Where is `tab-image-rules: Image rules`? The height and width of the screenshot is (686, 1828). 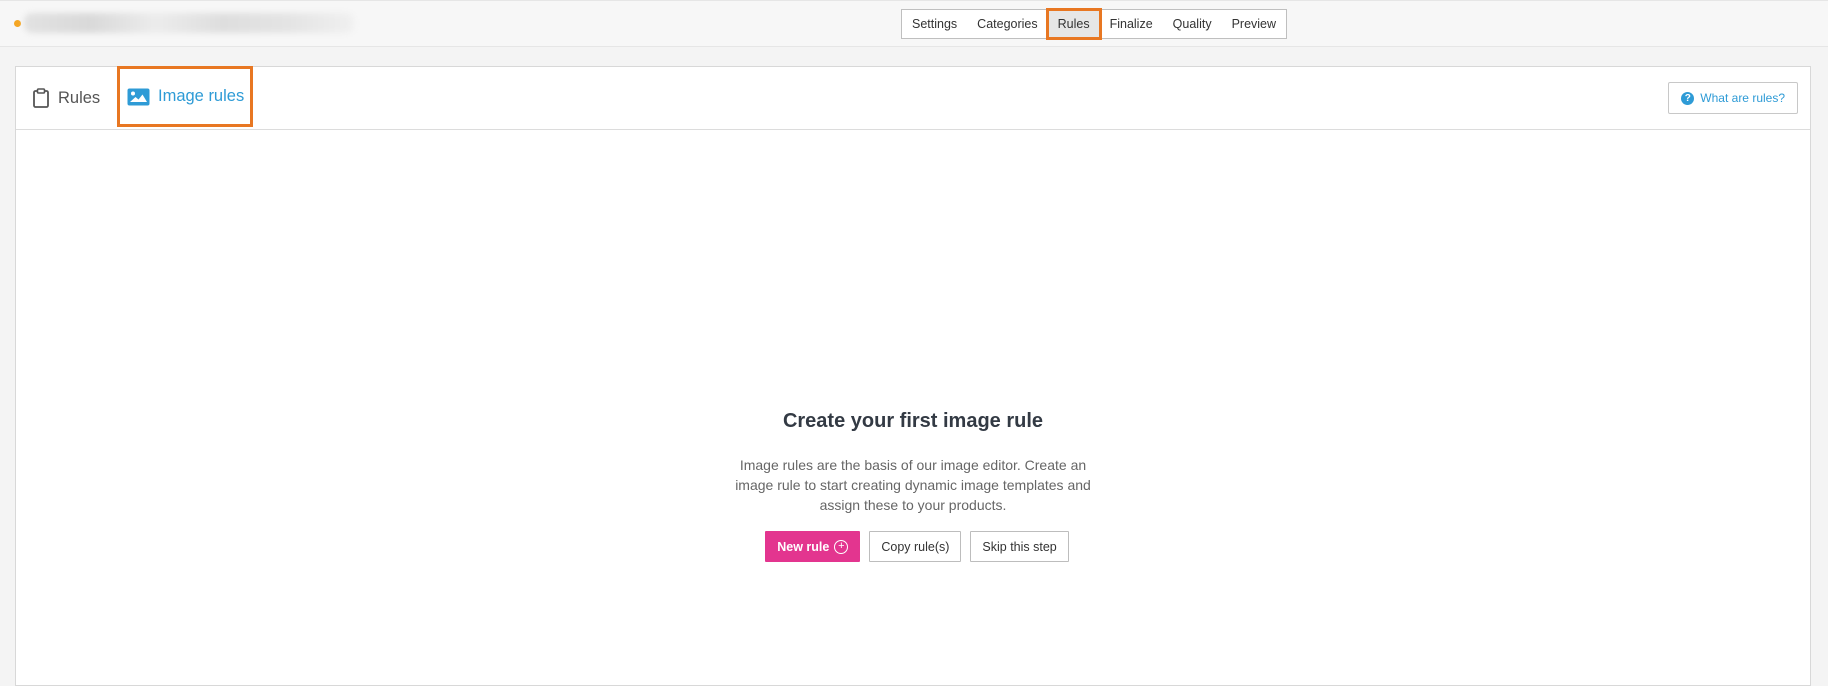 tab-image-rules: Image rules is located at coordinates (185, 96).